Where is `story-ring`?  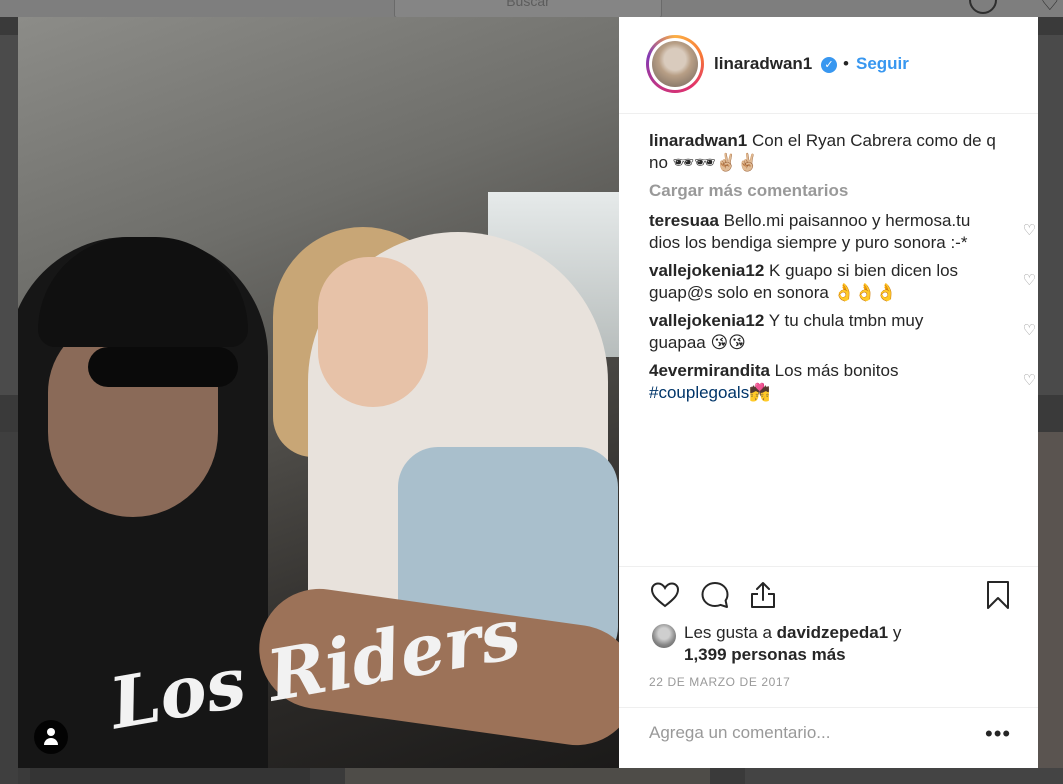
story-ring is located at coordinates (675, 64).